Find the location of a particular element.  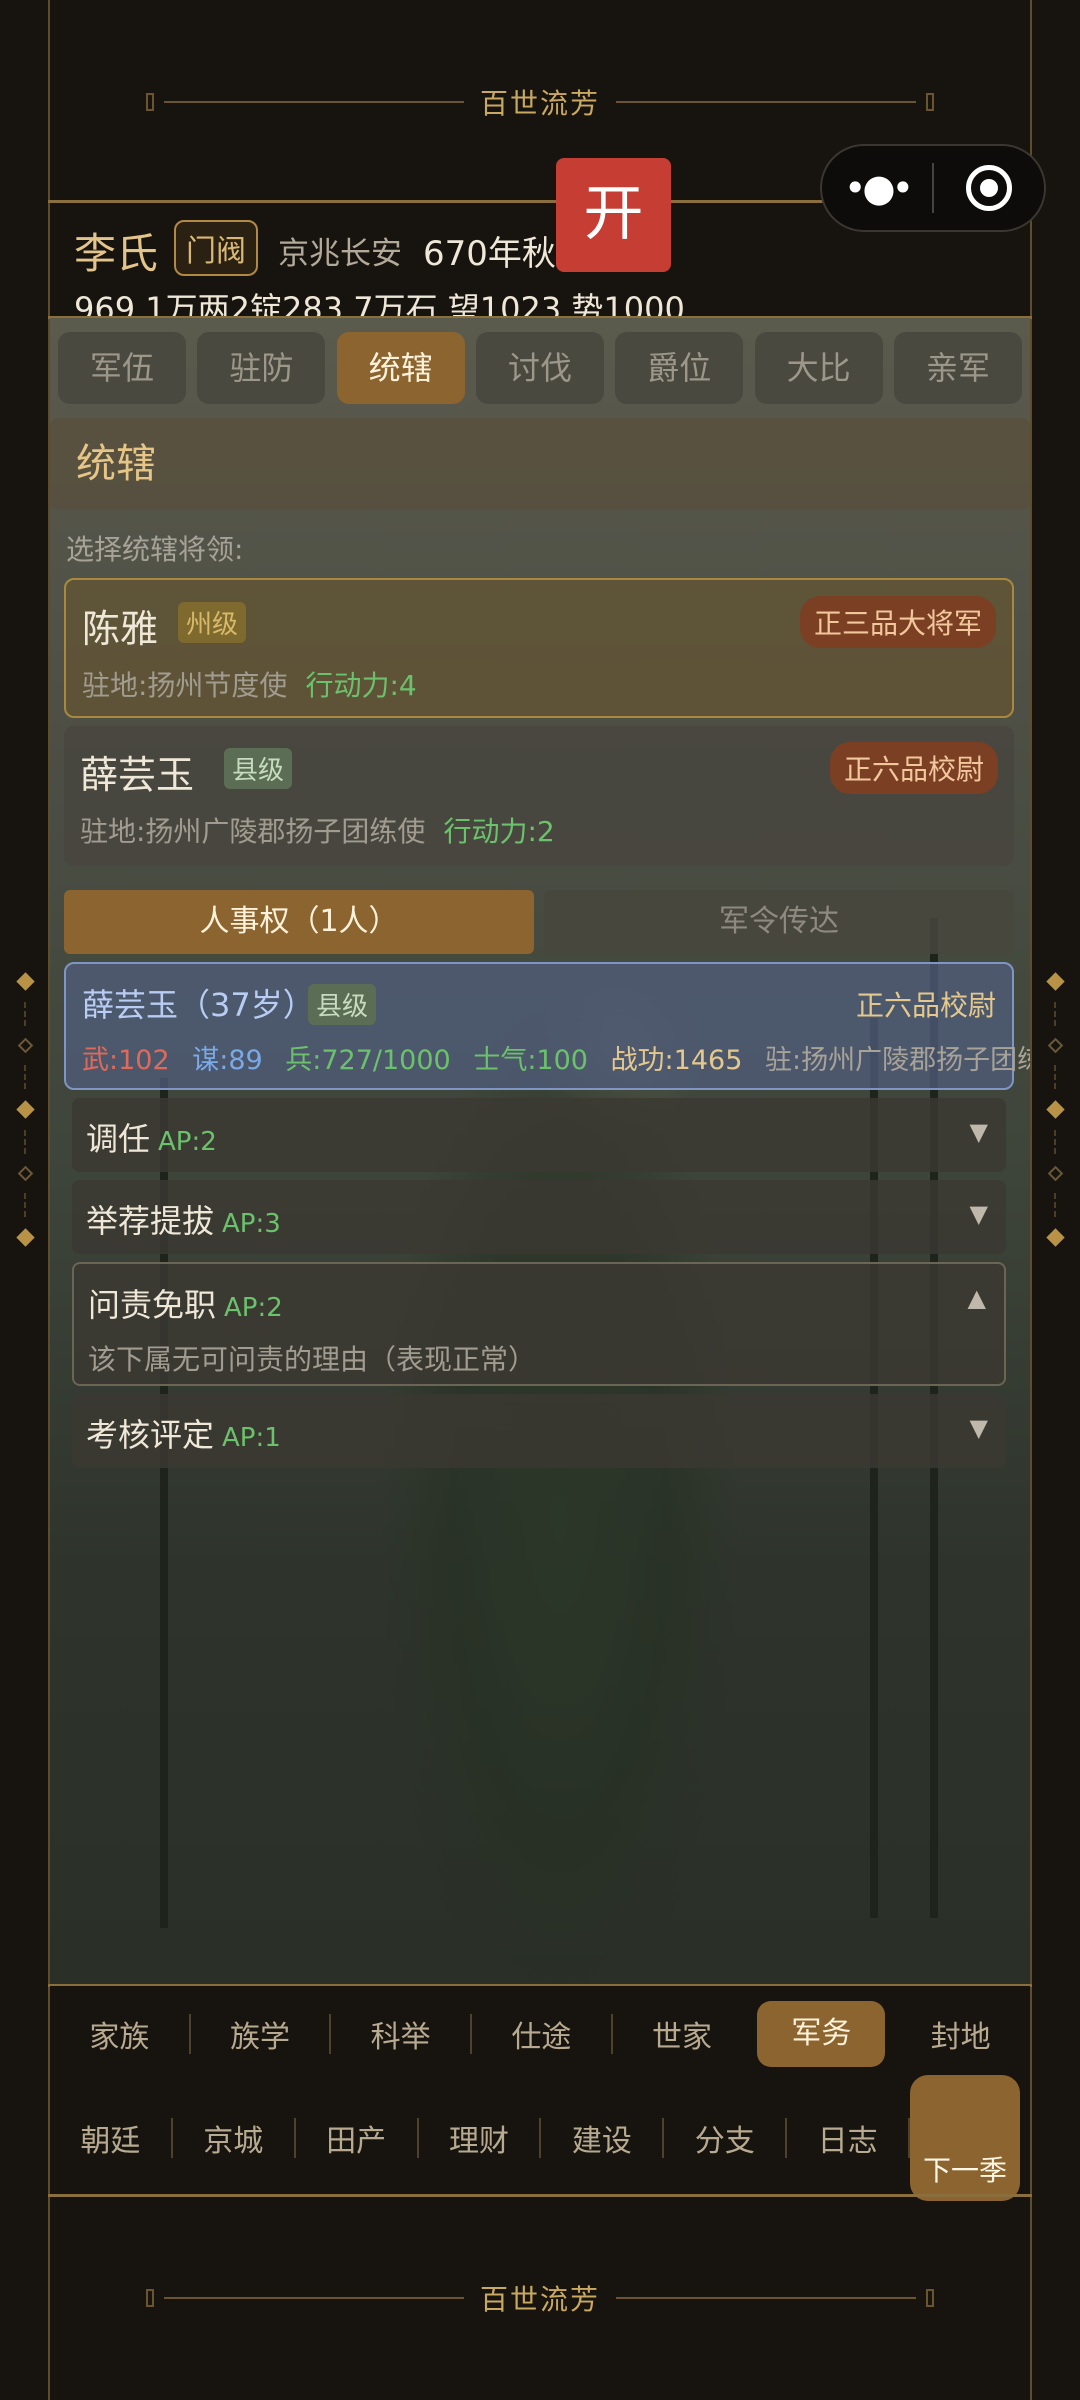

top-banner: 百世流芳 is located at coordinates (540, 102).